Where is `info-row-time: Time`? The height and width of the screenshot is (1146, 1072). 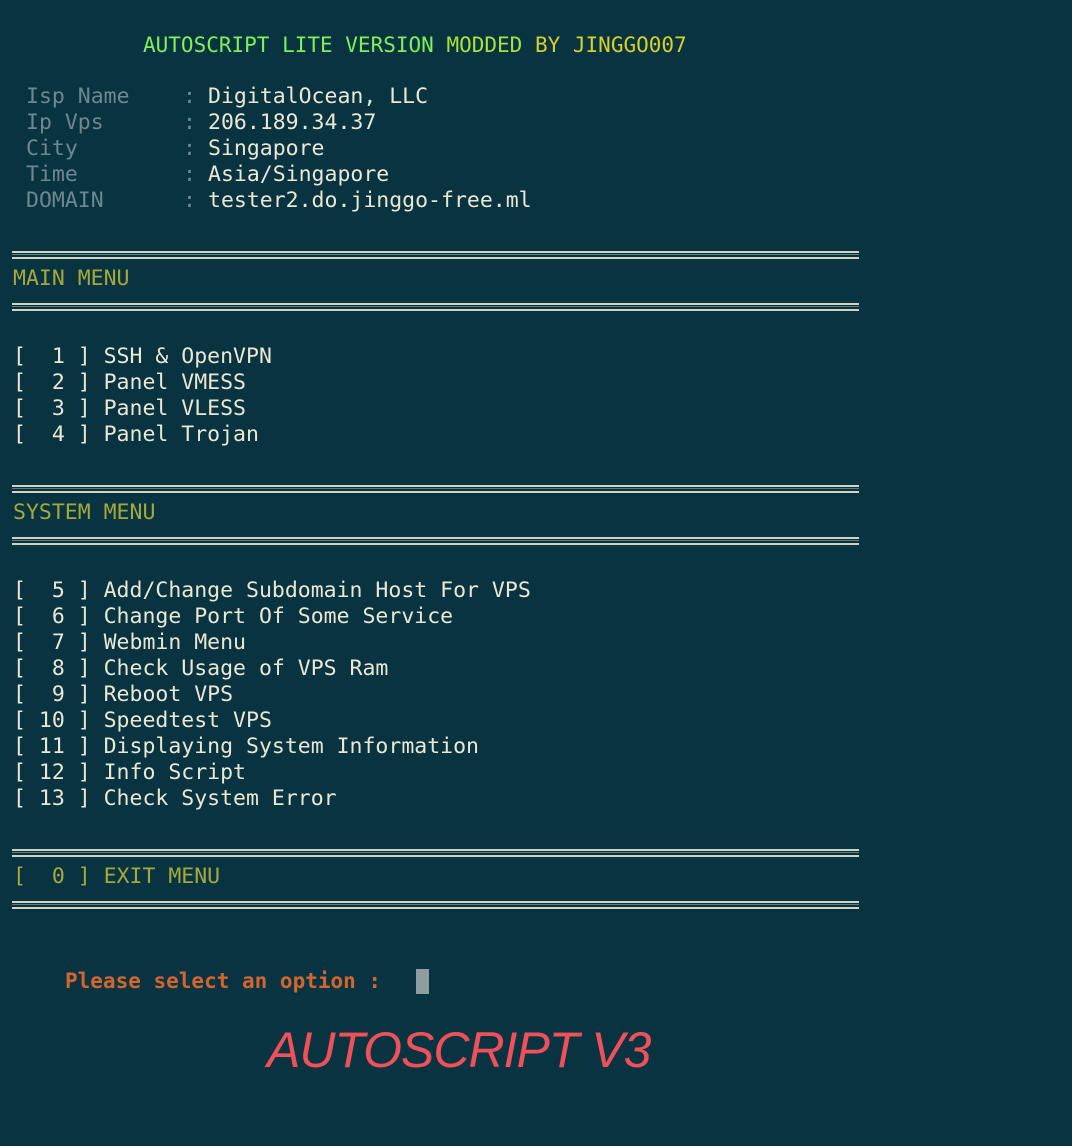
info-row-time: Time is located at coordinates (52, 175).